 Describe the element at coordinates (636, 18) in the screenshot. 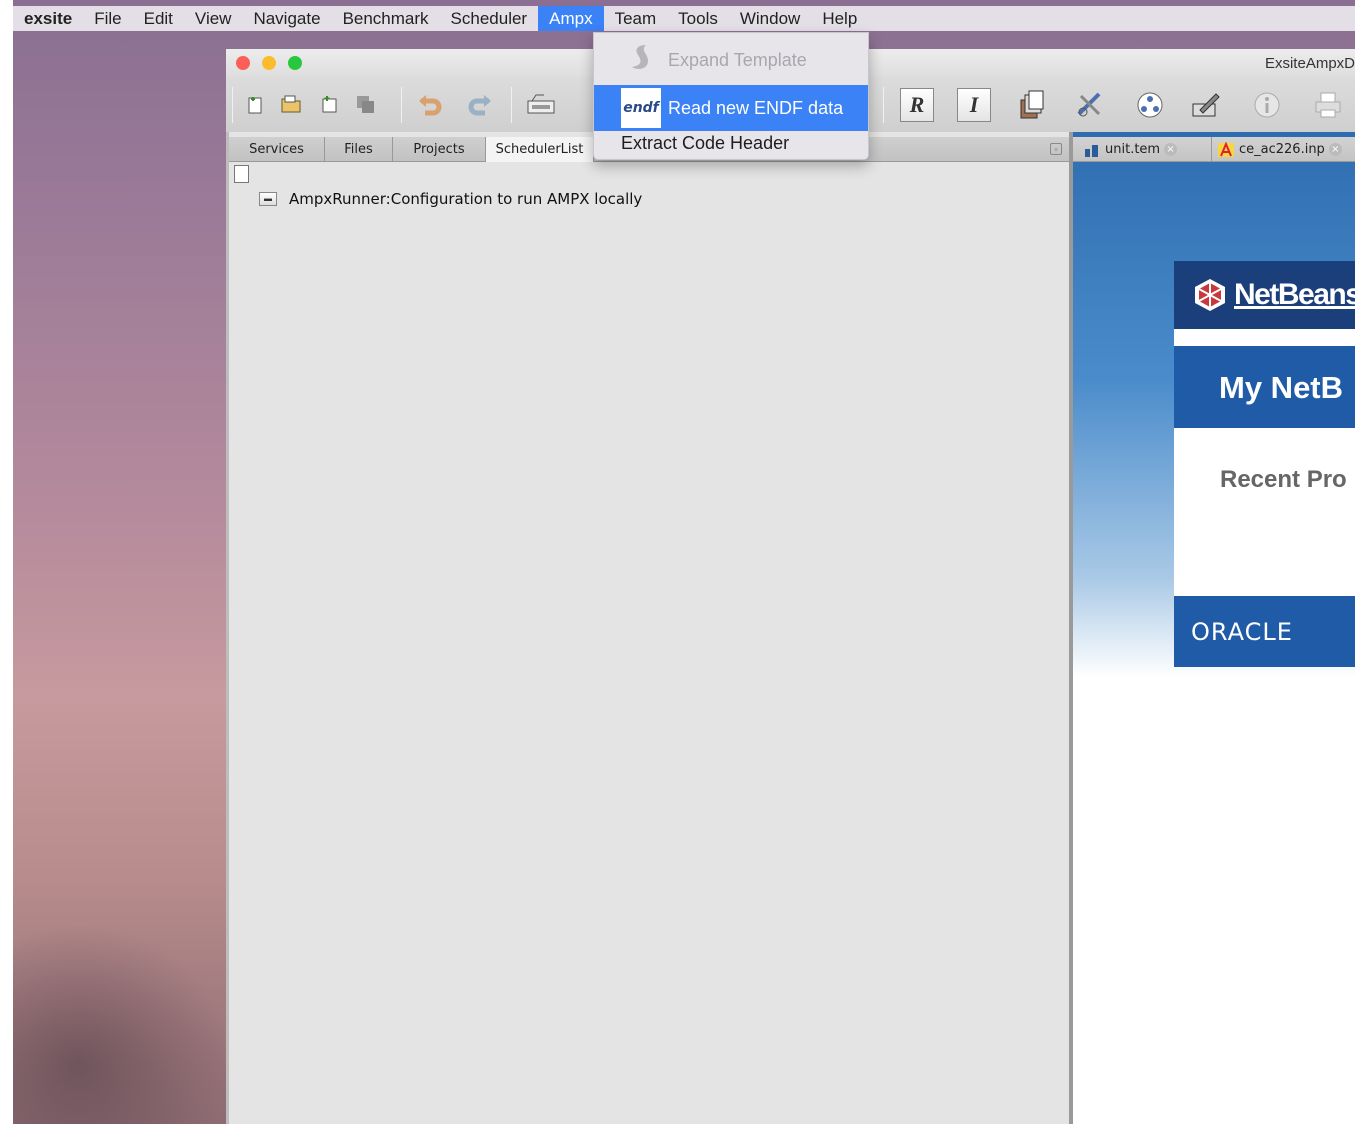

I see `menu-team: Team` at that location.